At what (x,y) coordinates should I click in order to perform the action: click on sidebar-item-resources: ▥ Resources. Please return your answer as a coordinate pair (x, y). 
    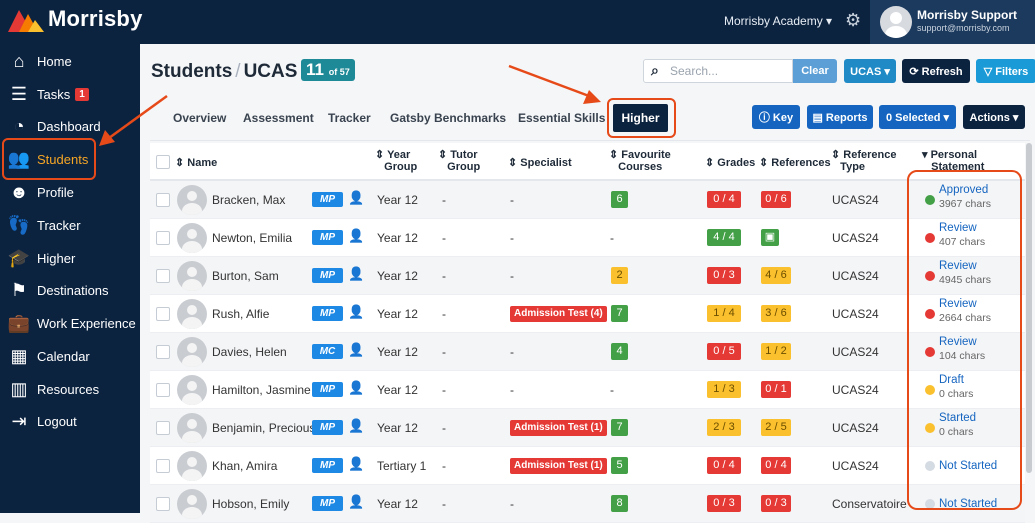
    Looking at the image, I should click on (70, 389).